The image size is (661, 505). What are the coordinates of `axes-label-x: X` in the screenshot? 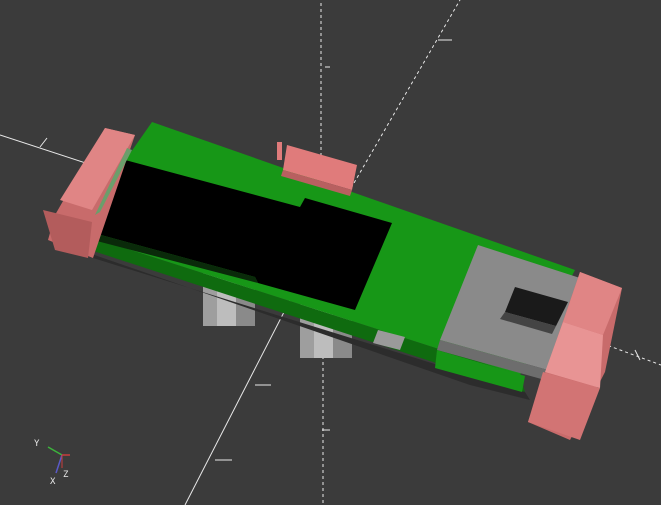 It's located at (53, 482).